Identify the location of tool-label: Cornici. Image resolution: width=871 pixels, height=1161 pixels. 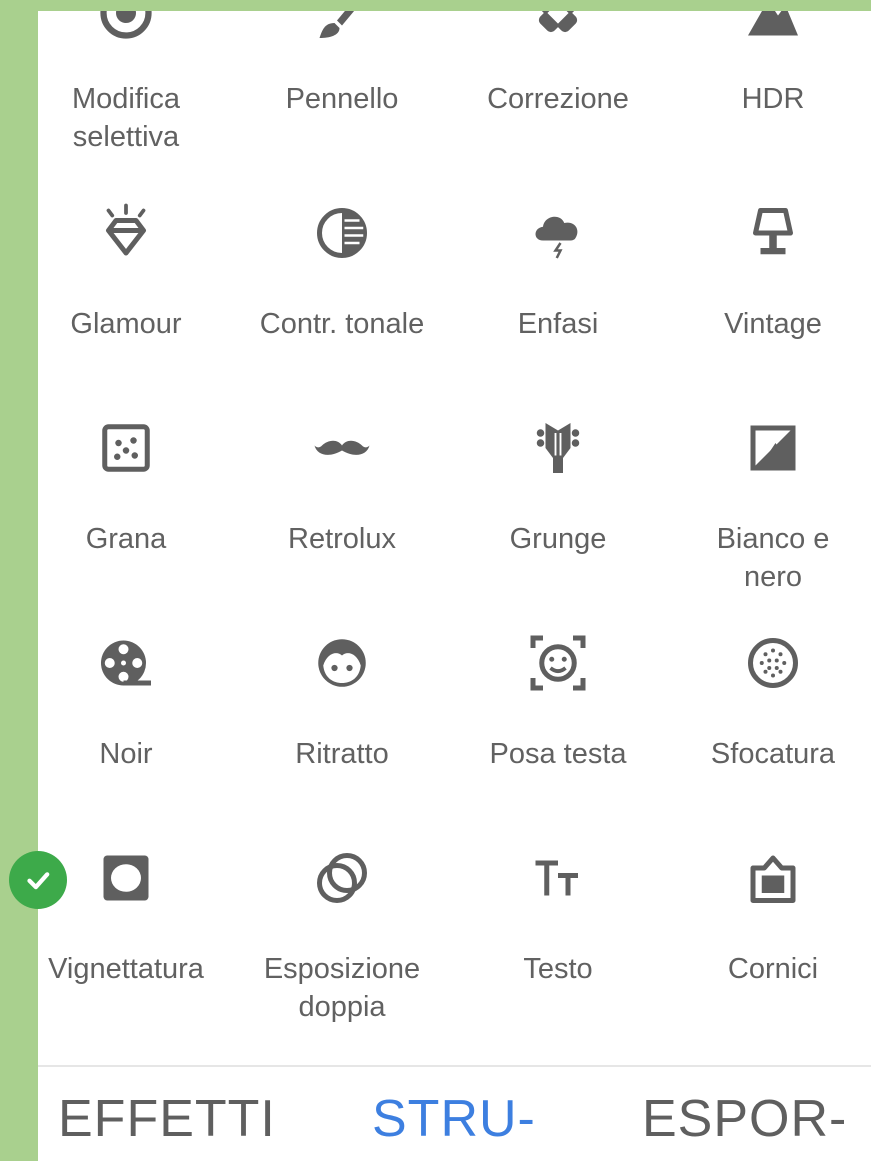
(773, 969).